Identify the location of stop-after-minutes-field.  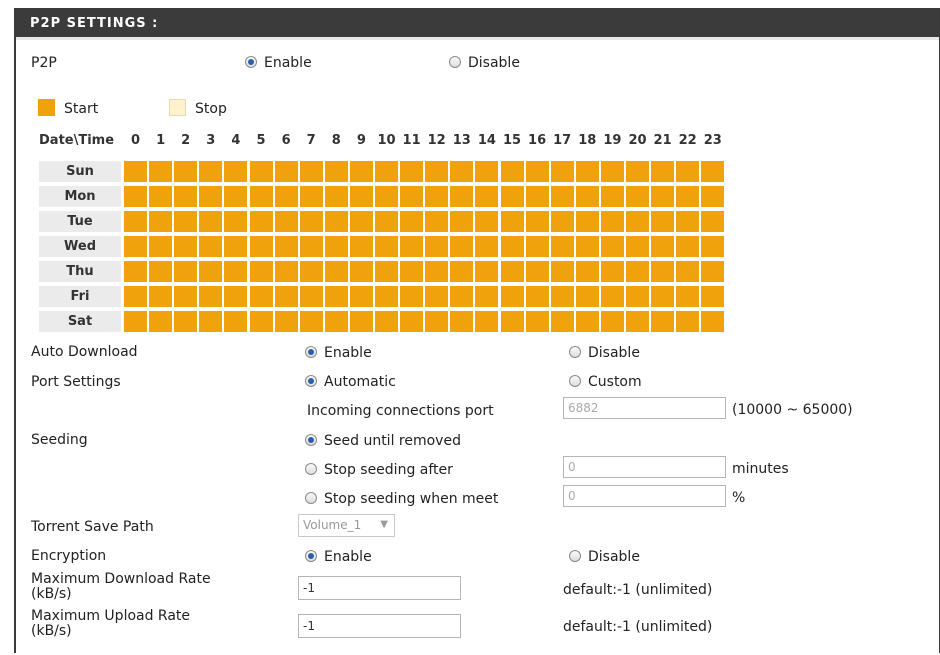
(644, 467).